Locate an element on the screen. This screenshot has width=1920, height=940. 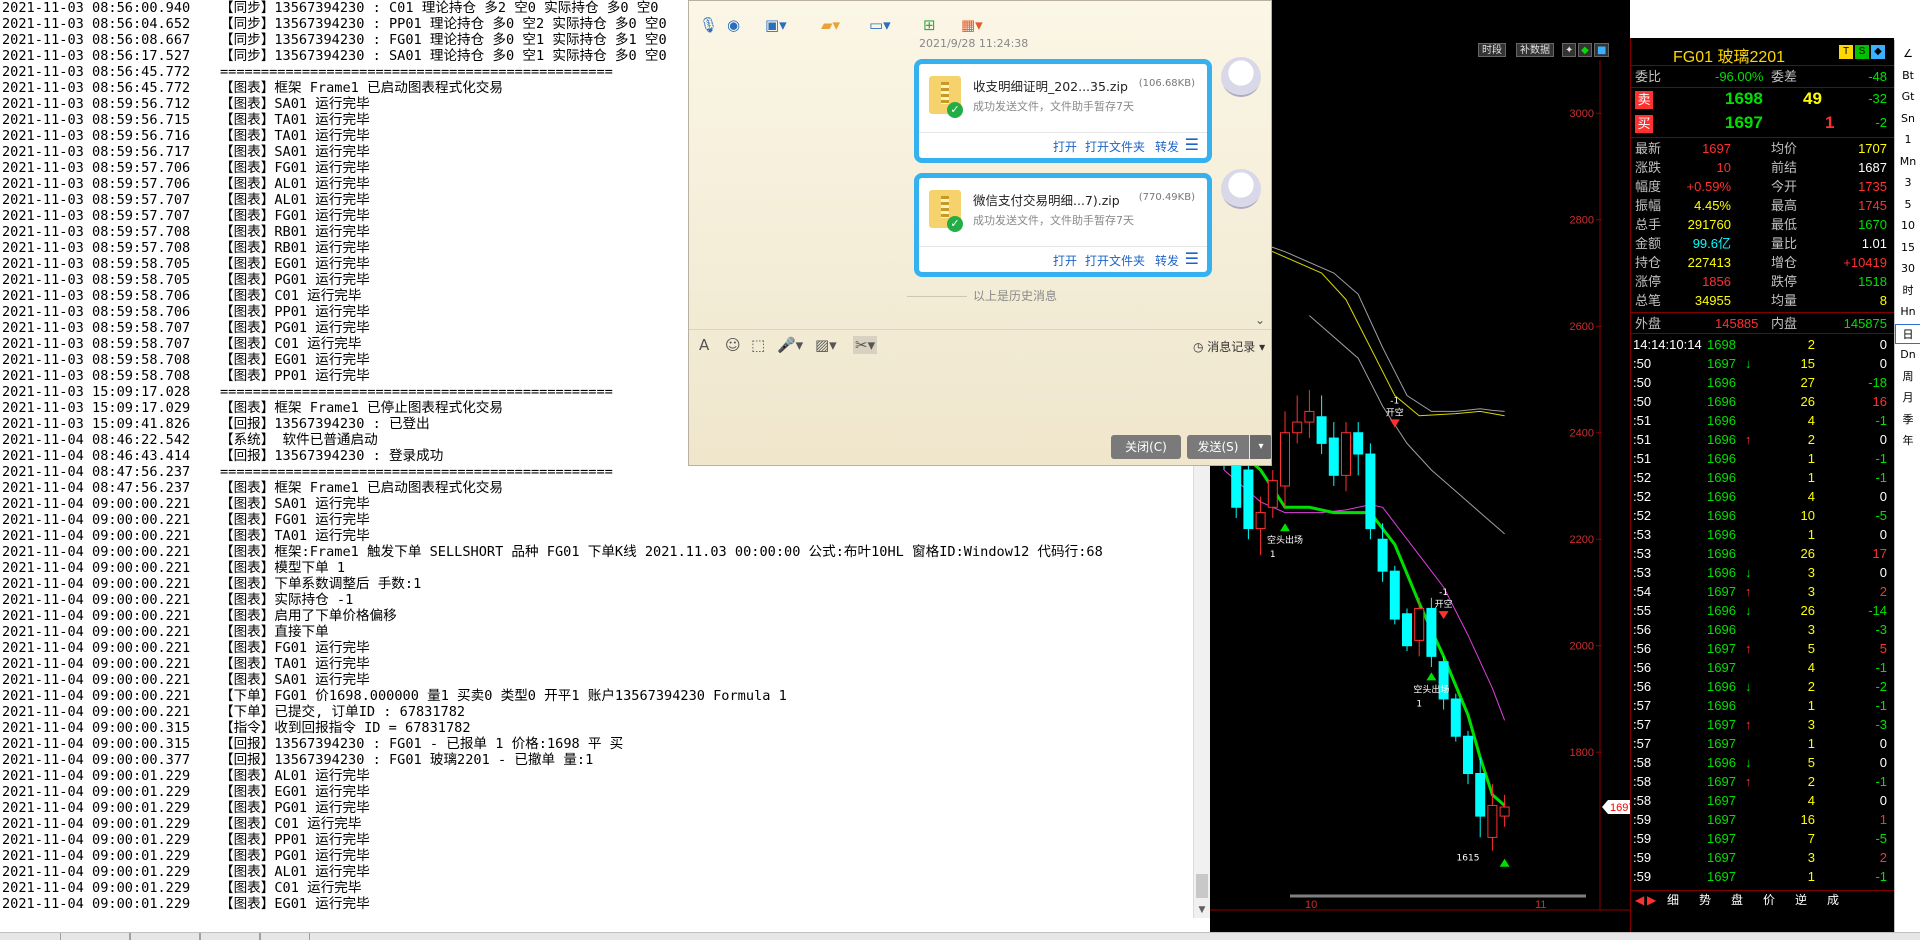
quote-tab: 细 is located at coordinates (1673, 900).